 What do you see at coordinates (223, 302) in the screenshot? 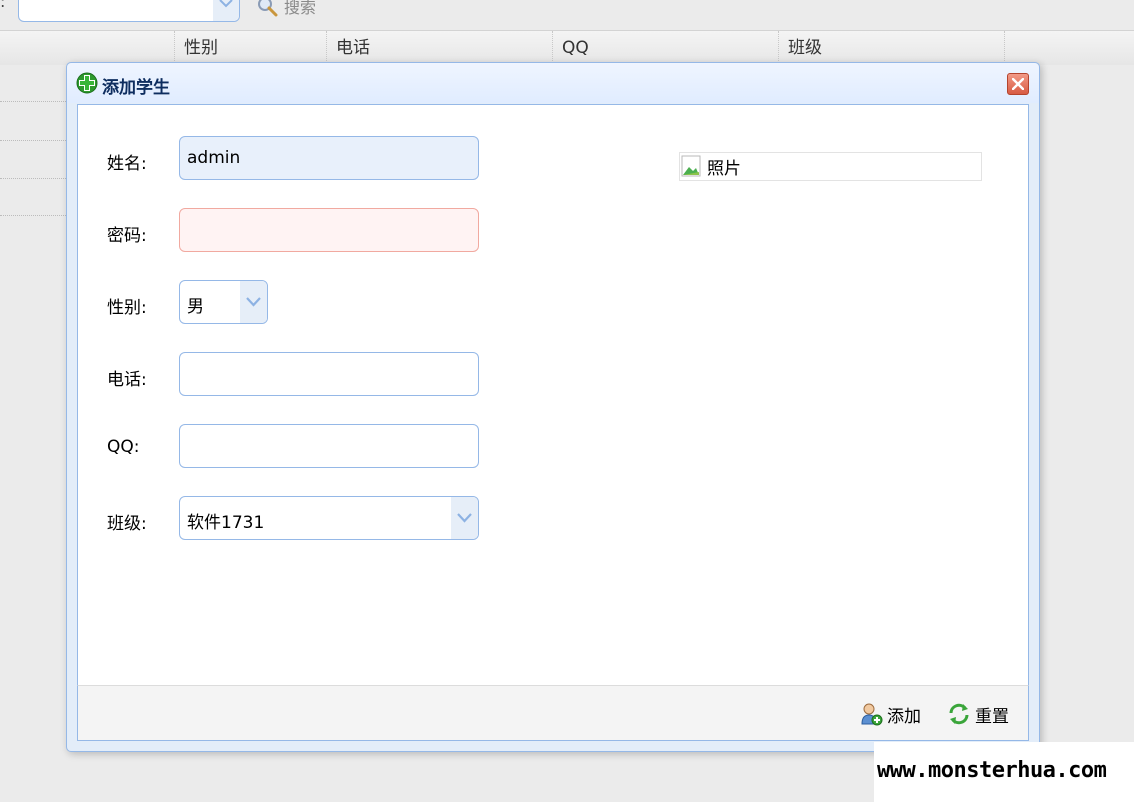
I see `gender-select: 男` at bounding box center [223, 302].